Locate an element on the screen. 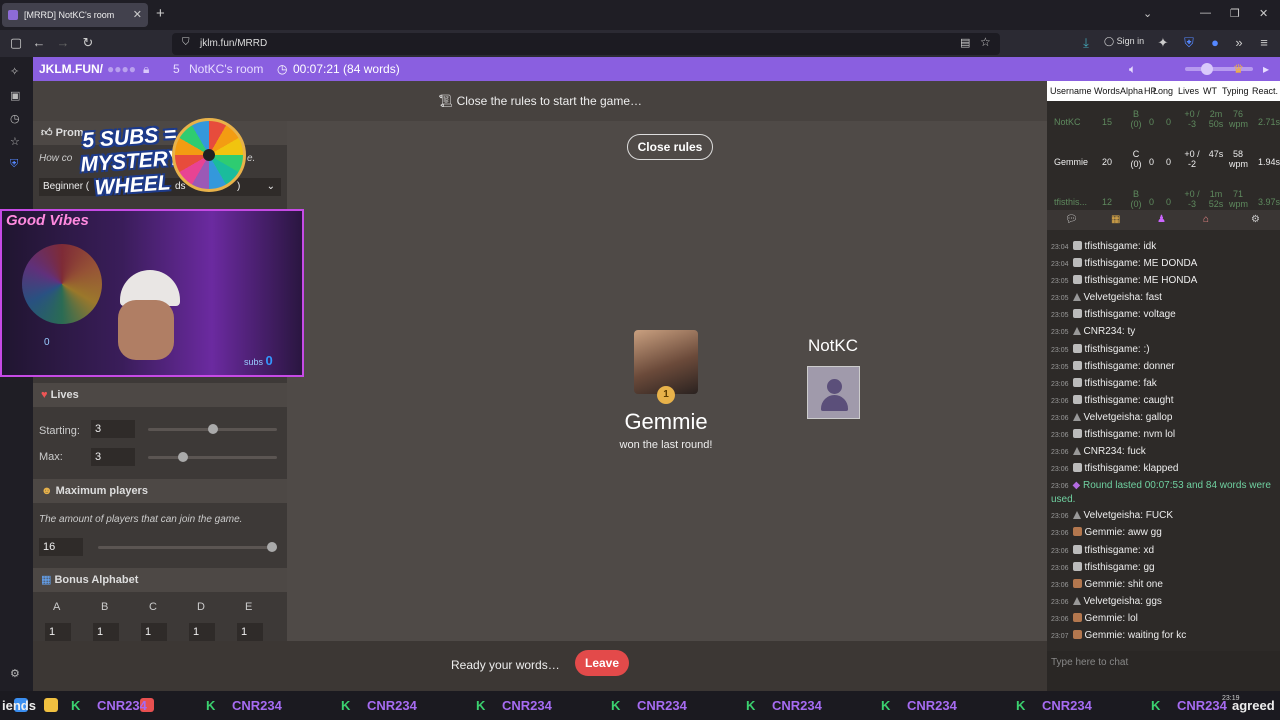 This screenshot has height=720, width=1280. volume-icon: 🔈︎ is located at coordinates (1132, 69).